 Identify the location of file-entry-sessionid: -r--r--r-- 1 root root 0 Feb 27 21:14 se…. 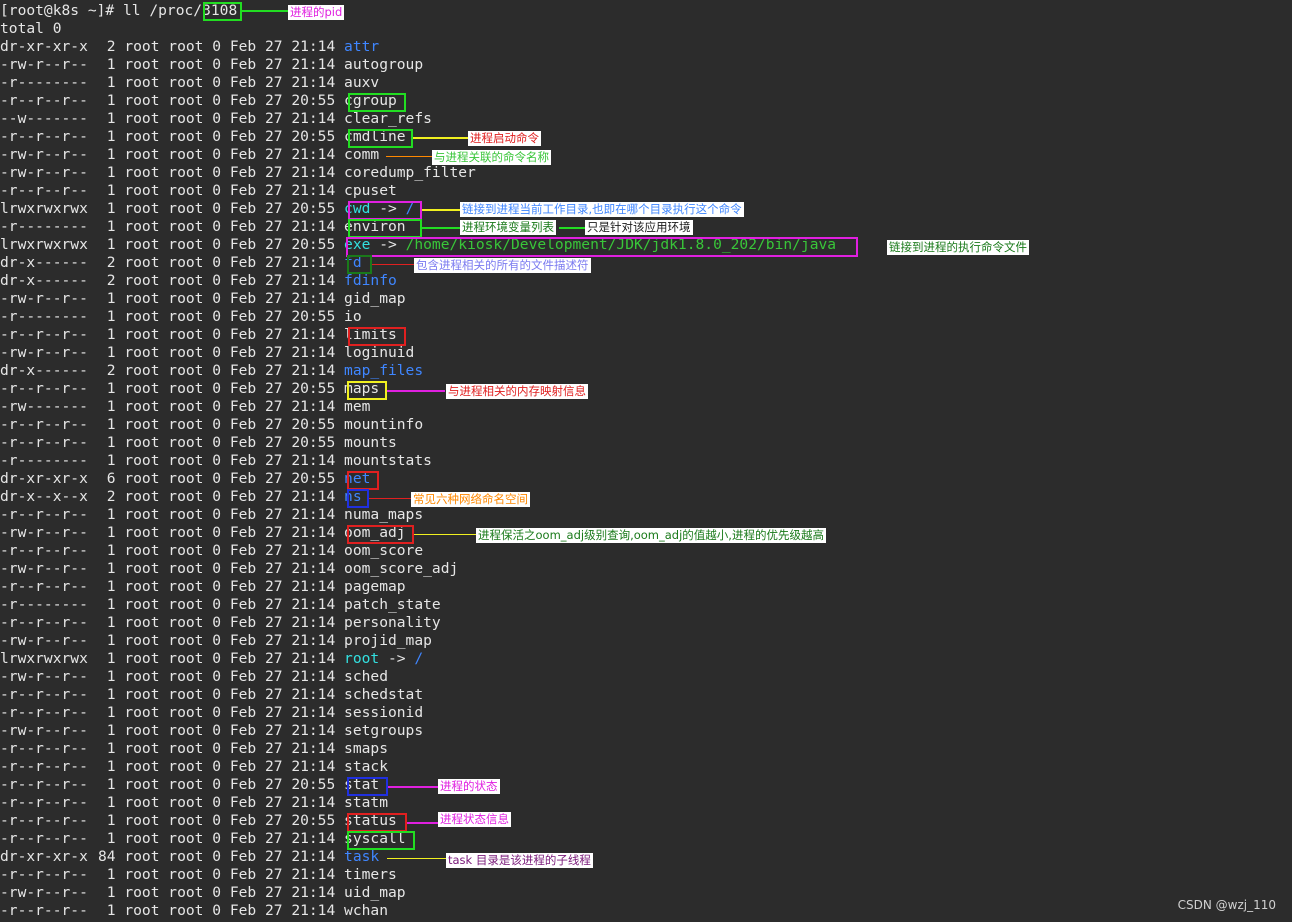
(646, 713).